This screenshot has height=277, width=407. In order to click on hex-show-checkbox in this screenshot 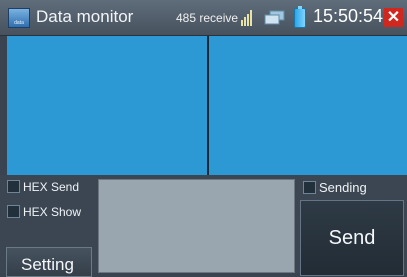, I will do `click(13, 211)`.